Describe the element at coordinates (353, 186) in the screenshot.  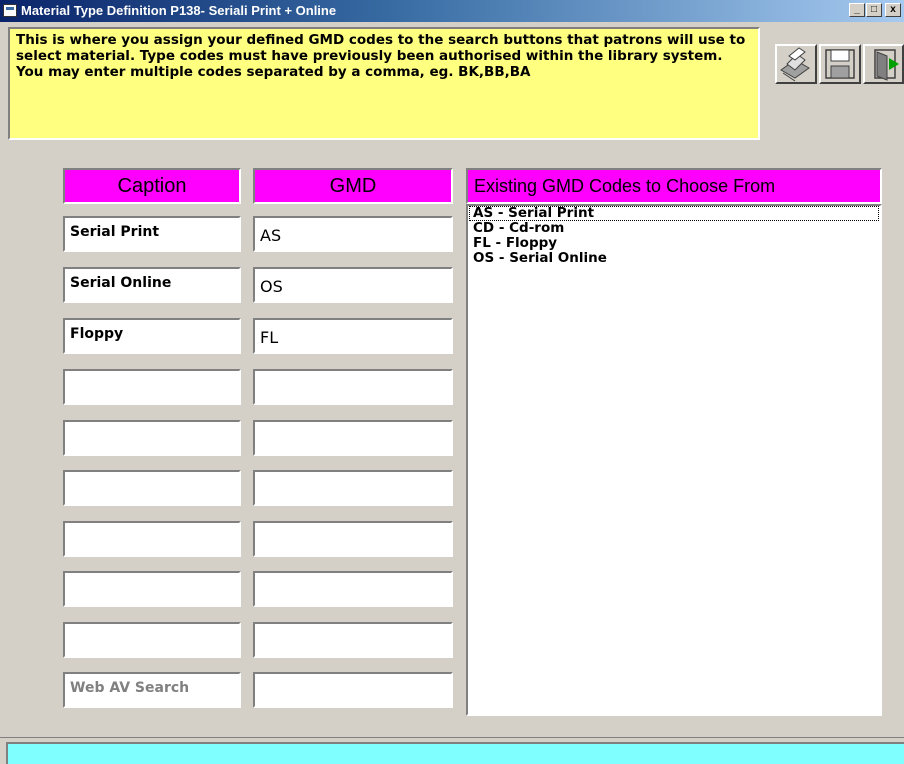
I see `gmd-header: GMD` at that location.